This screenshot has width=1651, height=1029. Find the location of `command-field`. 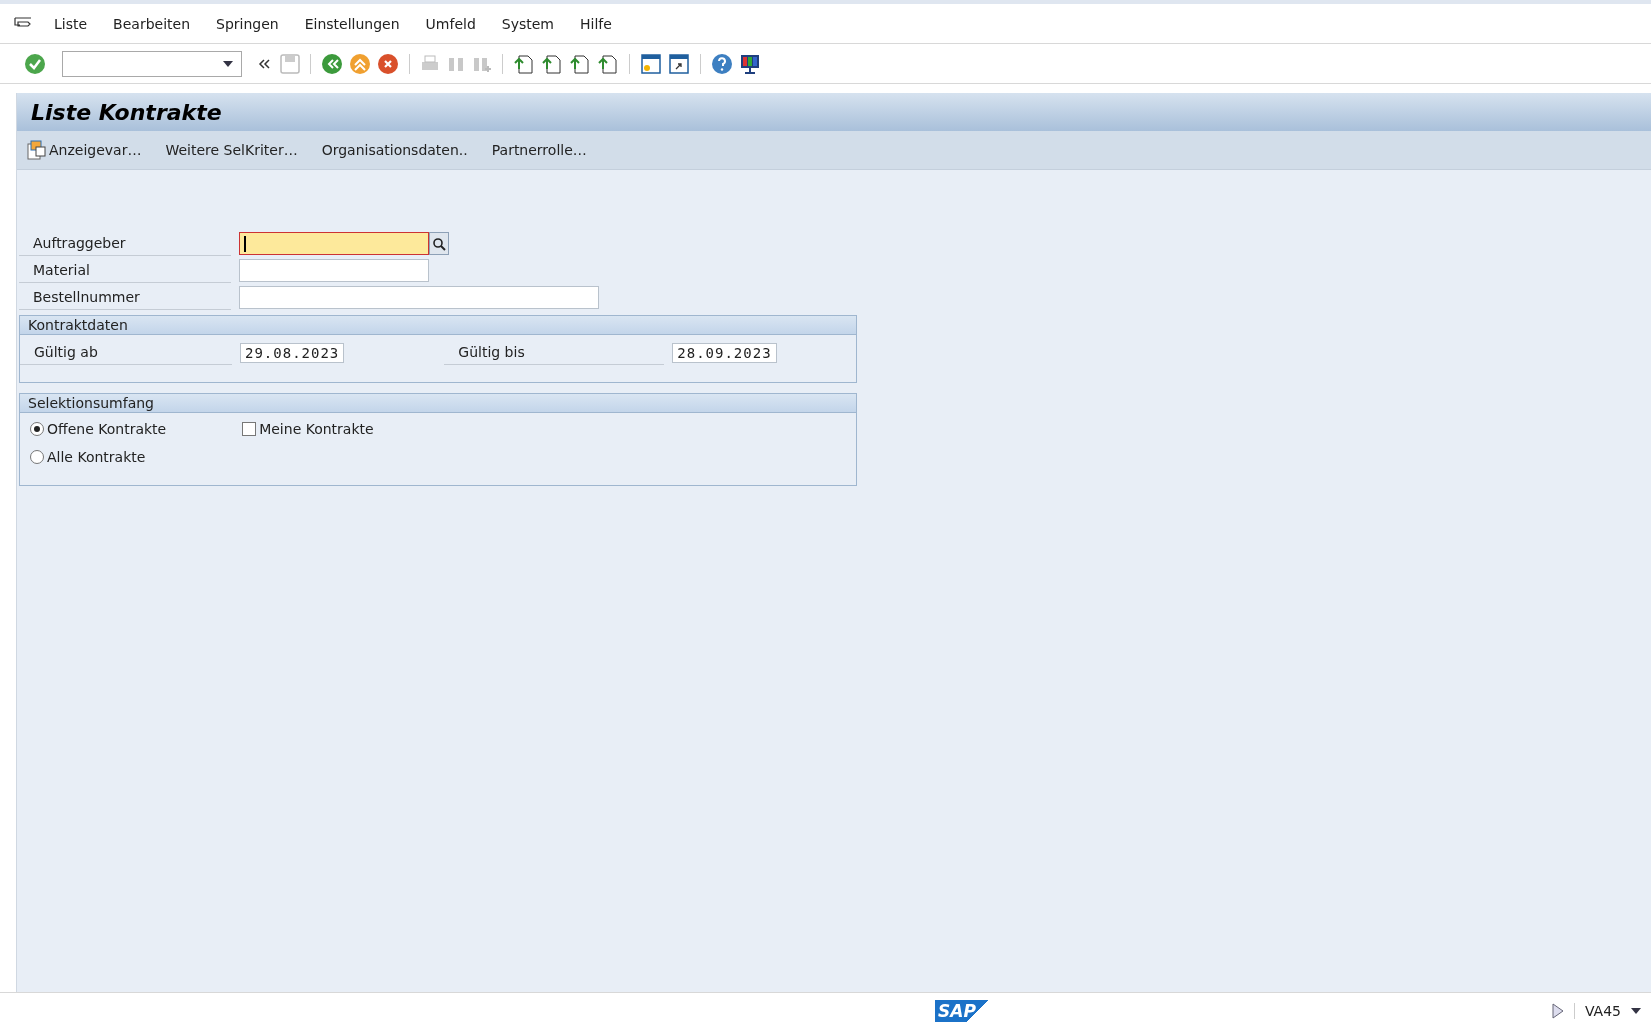

command-field is located at coordinates (152, 63).